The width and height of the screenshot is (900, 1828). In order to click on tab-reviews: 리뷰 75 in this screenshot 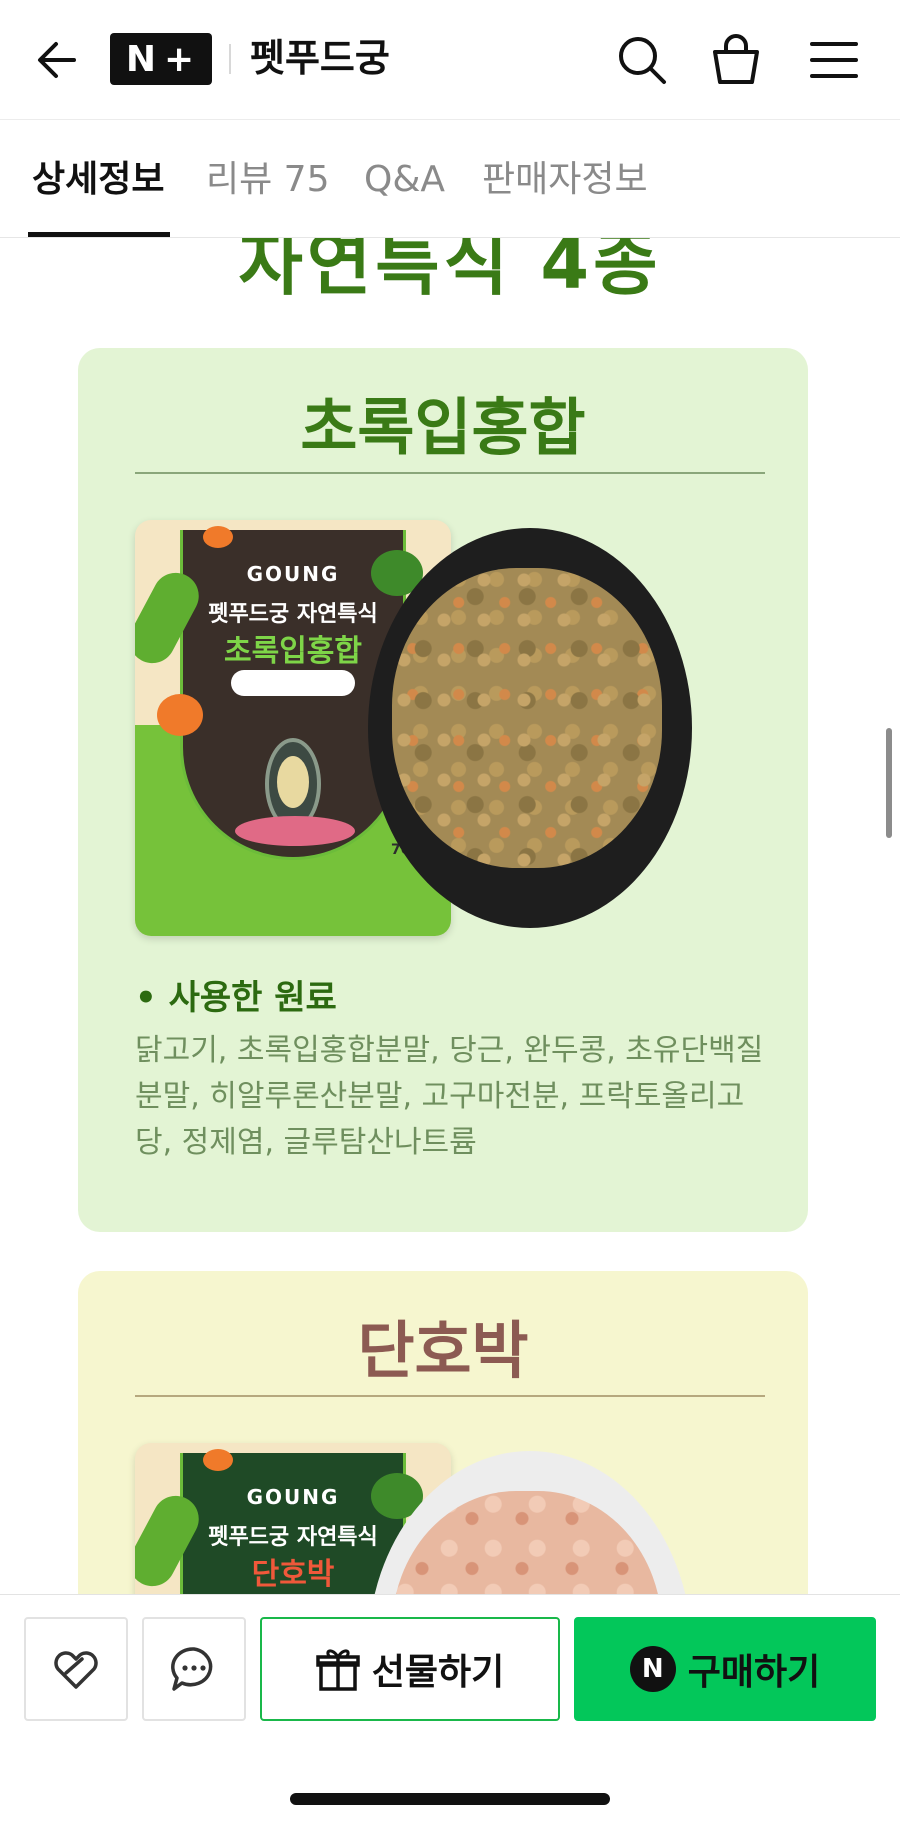, I will do `click(268, 180)`.